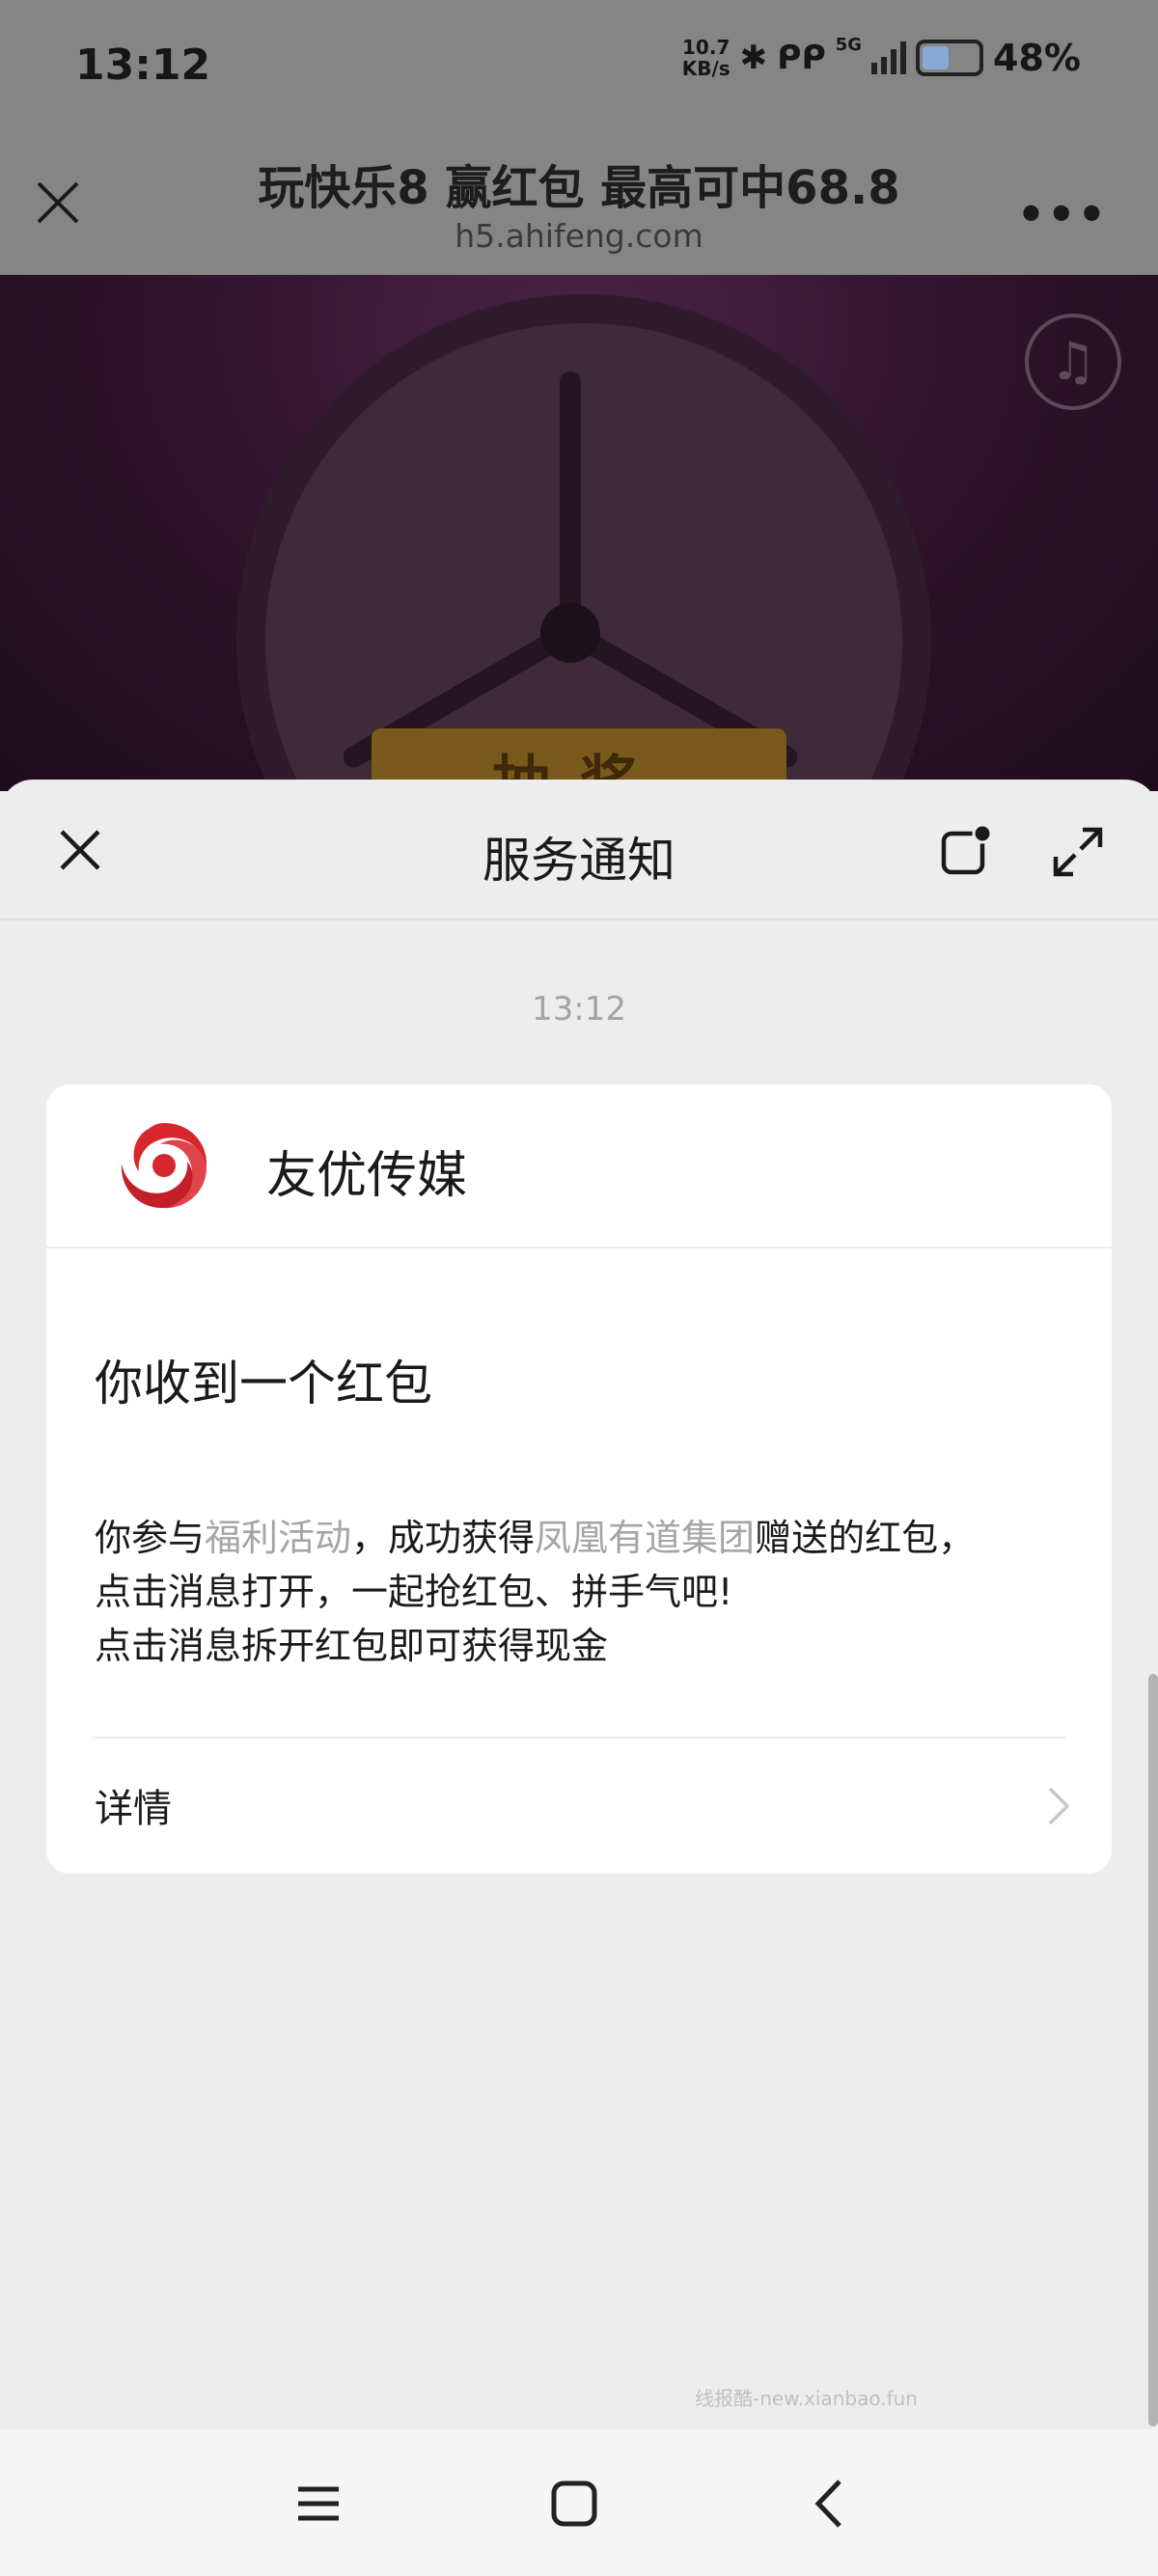 Image resolution: width=1158 pixels, height=2576 pixels. I want to click on highlight-sponsor: 凤凰有道集团, so click(645, 1538).